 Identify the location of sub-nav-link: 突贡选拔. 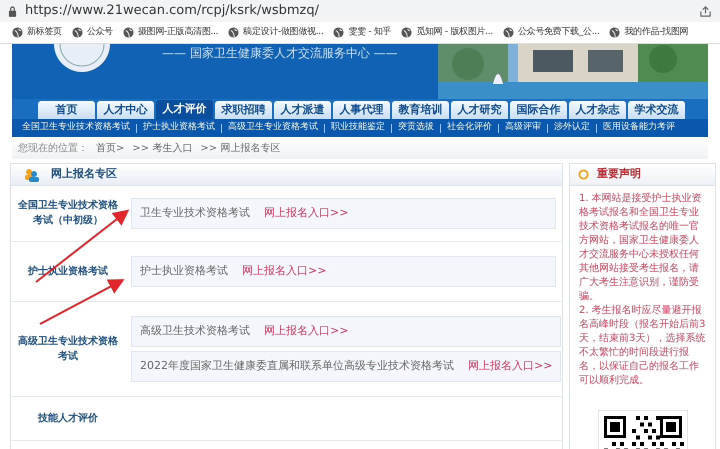
(416, 128).